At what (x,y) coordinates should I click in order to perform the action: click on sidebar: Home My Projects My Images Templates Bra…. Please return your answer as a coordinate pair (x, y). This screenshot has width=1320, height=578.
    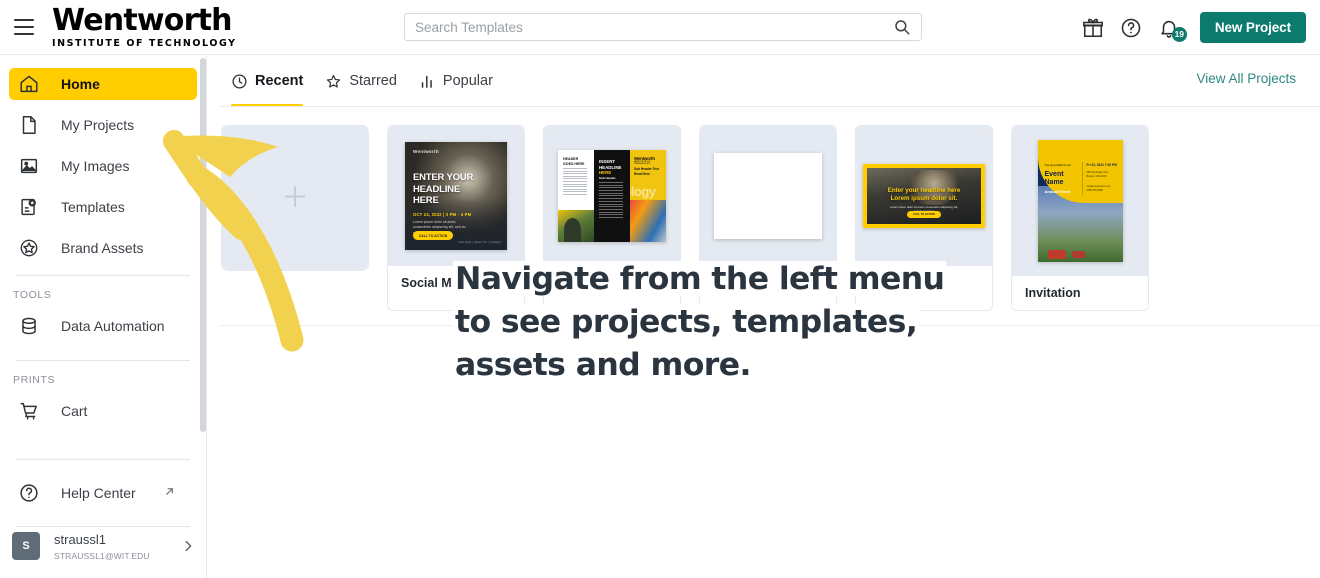
    Looking at the image, I should click on (103, 316).